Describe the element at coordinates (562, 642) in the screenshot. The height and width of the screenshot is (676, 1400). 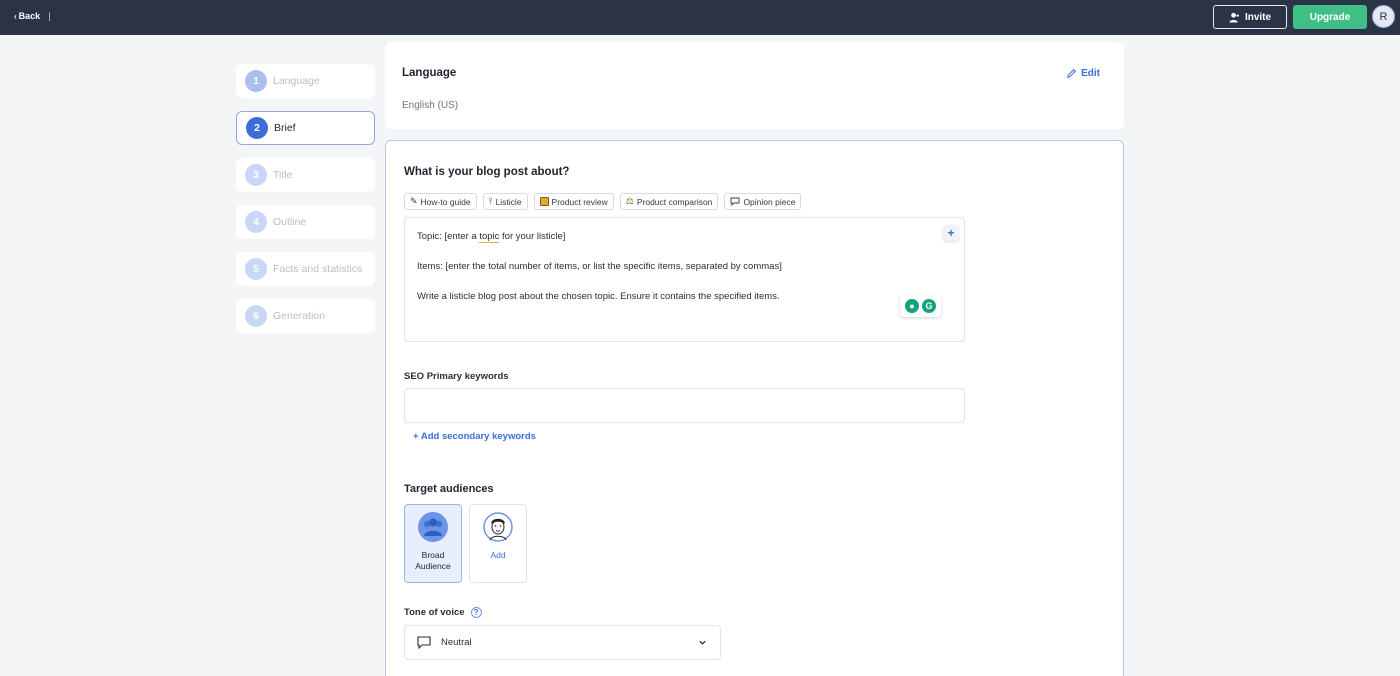
I see `tone-of-voice-select: Neutral` at that location.